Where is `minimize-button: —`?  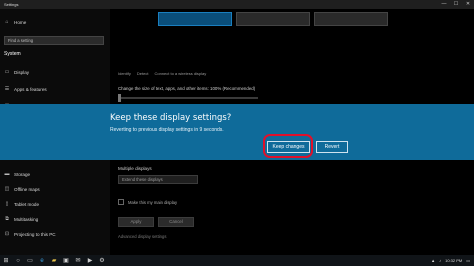 minimize-button: — is located at coordinates (444, 4).